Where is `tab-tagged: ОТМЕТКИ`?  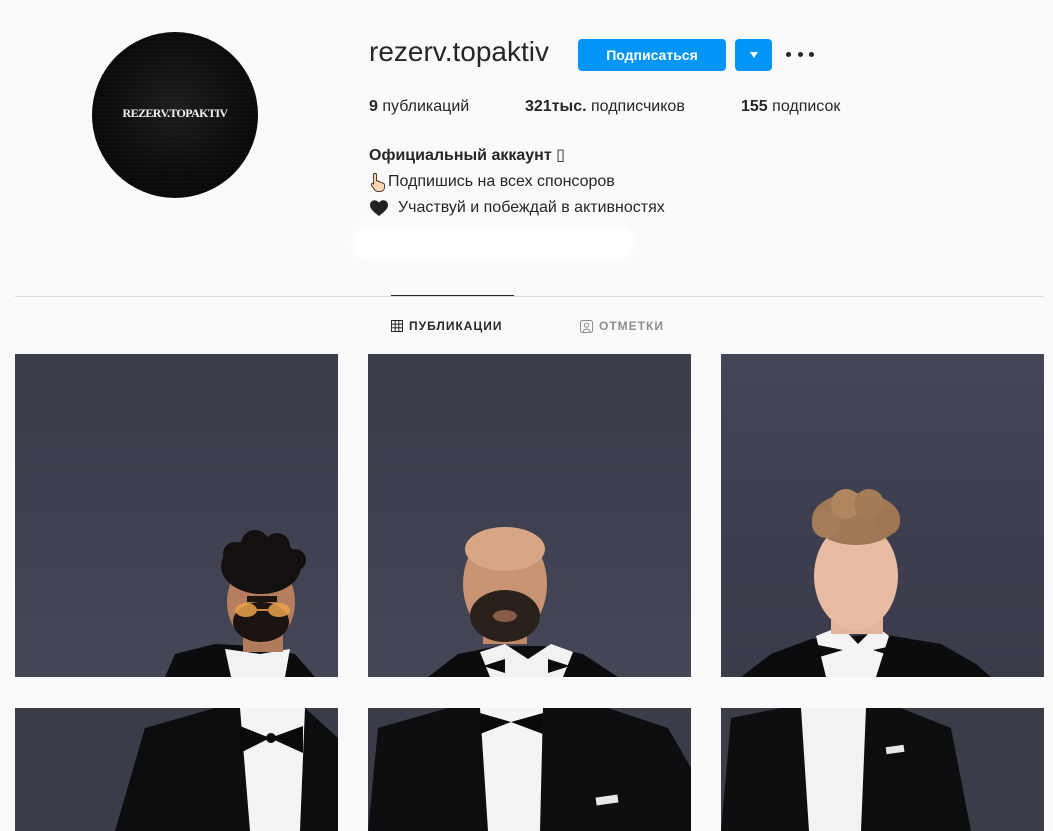 tab-tagged: ОТМЕТКИ is located at coordinates (622, 326).